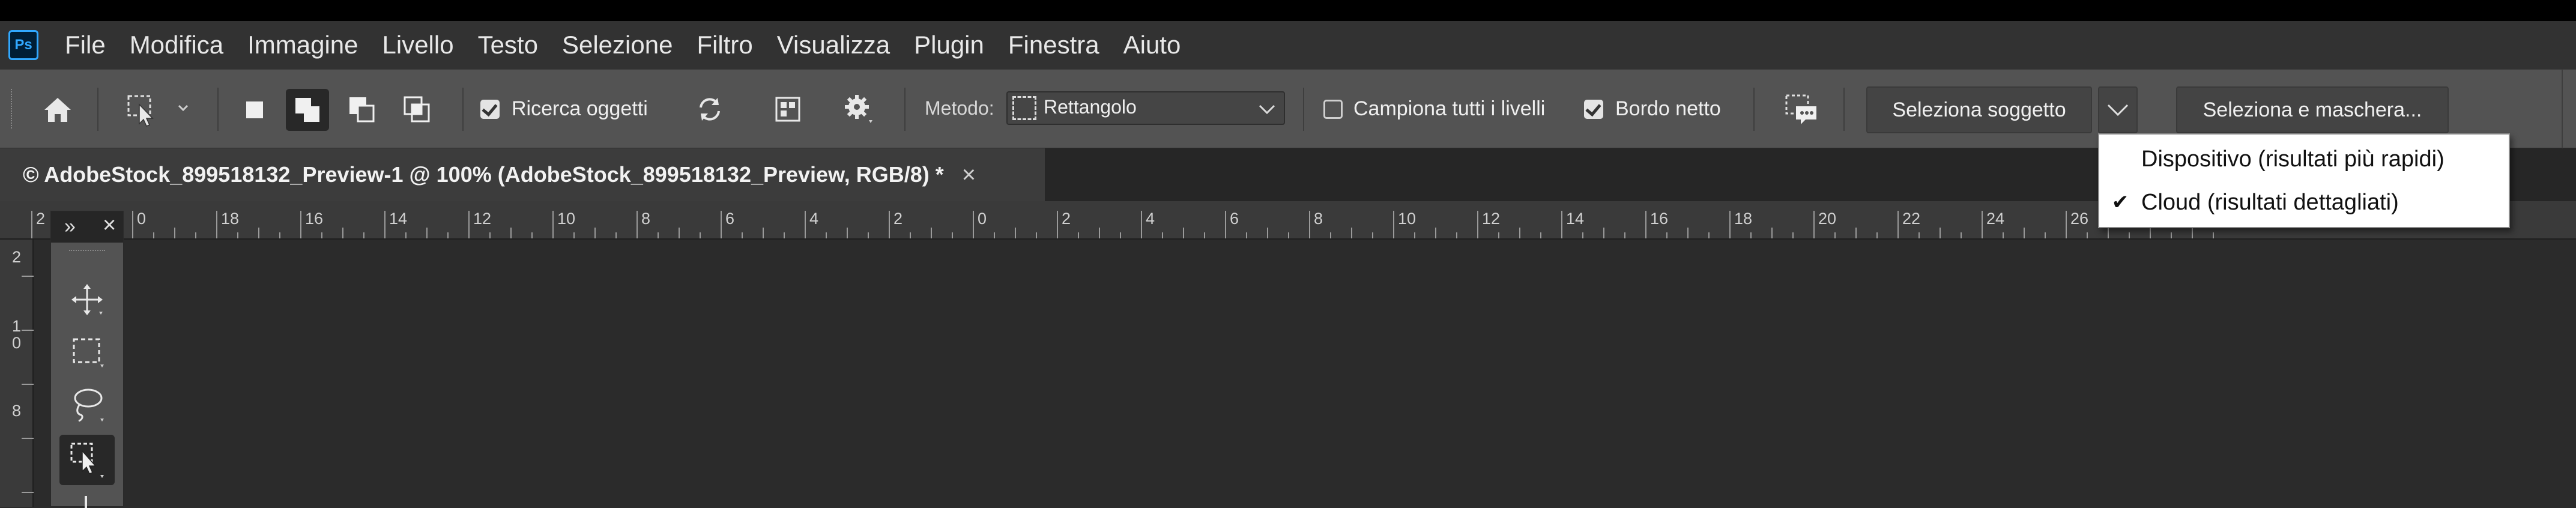 This screenshot has width=2576, height=508. What do you see at coordinates (710, 109) in the screenshot?
I see `refresh-icon` at bounding box center [710, 109].